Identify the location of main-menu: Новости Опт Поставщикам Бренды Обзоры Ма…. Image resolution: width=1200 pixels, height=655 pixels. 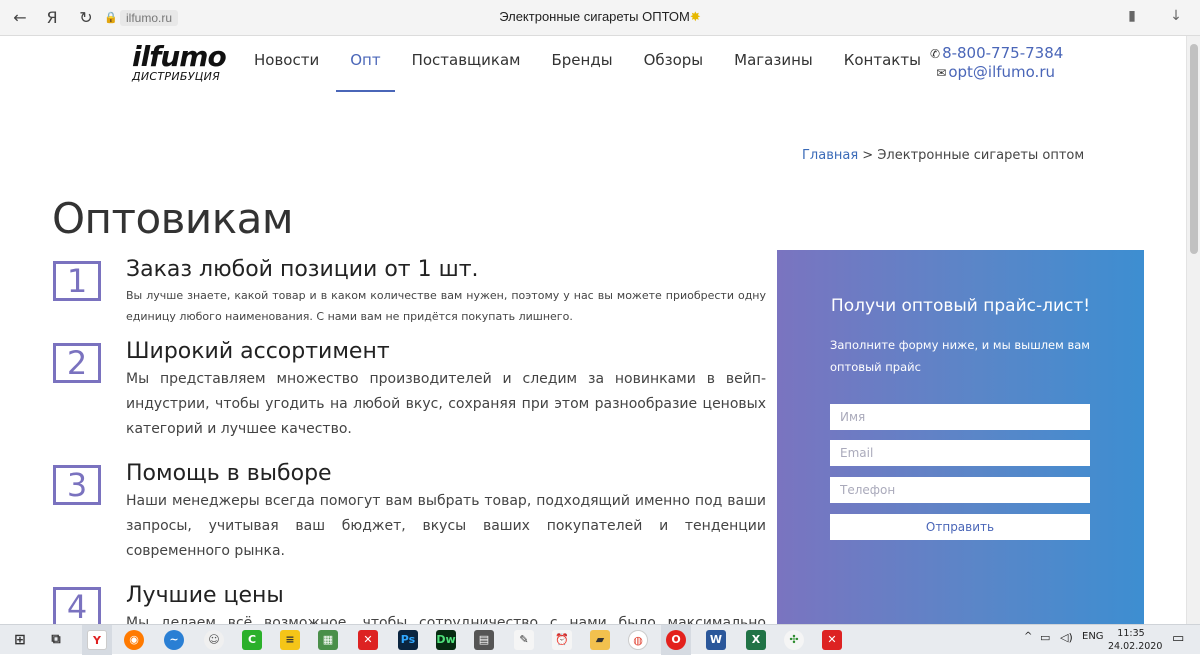
(589, 71).